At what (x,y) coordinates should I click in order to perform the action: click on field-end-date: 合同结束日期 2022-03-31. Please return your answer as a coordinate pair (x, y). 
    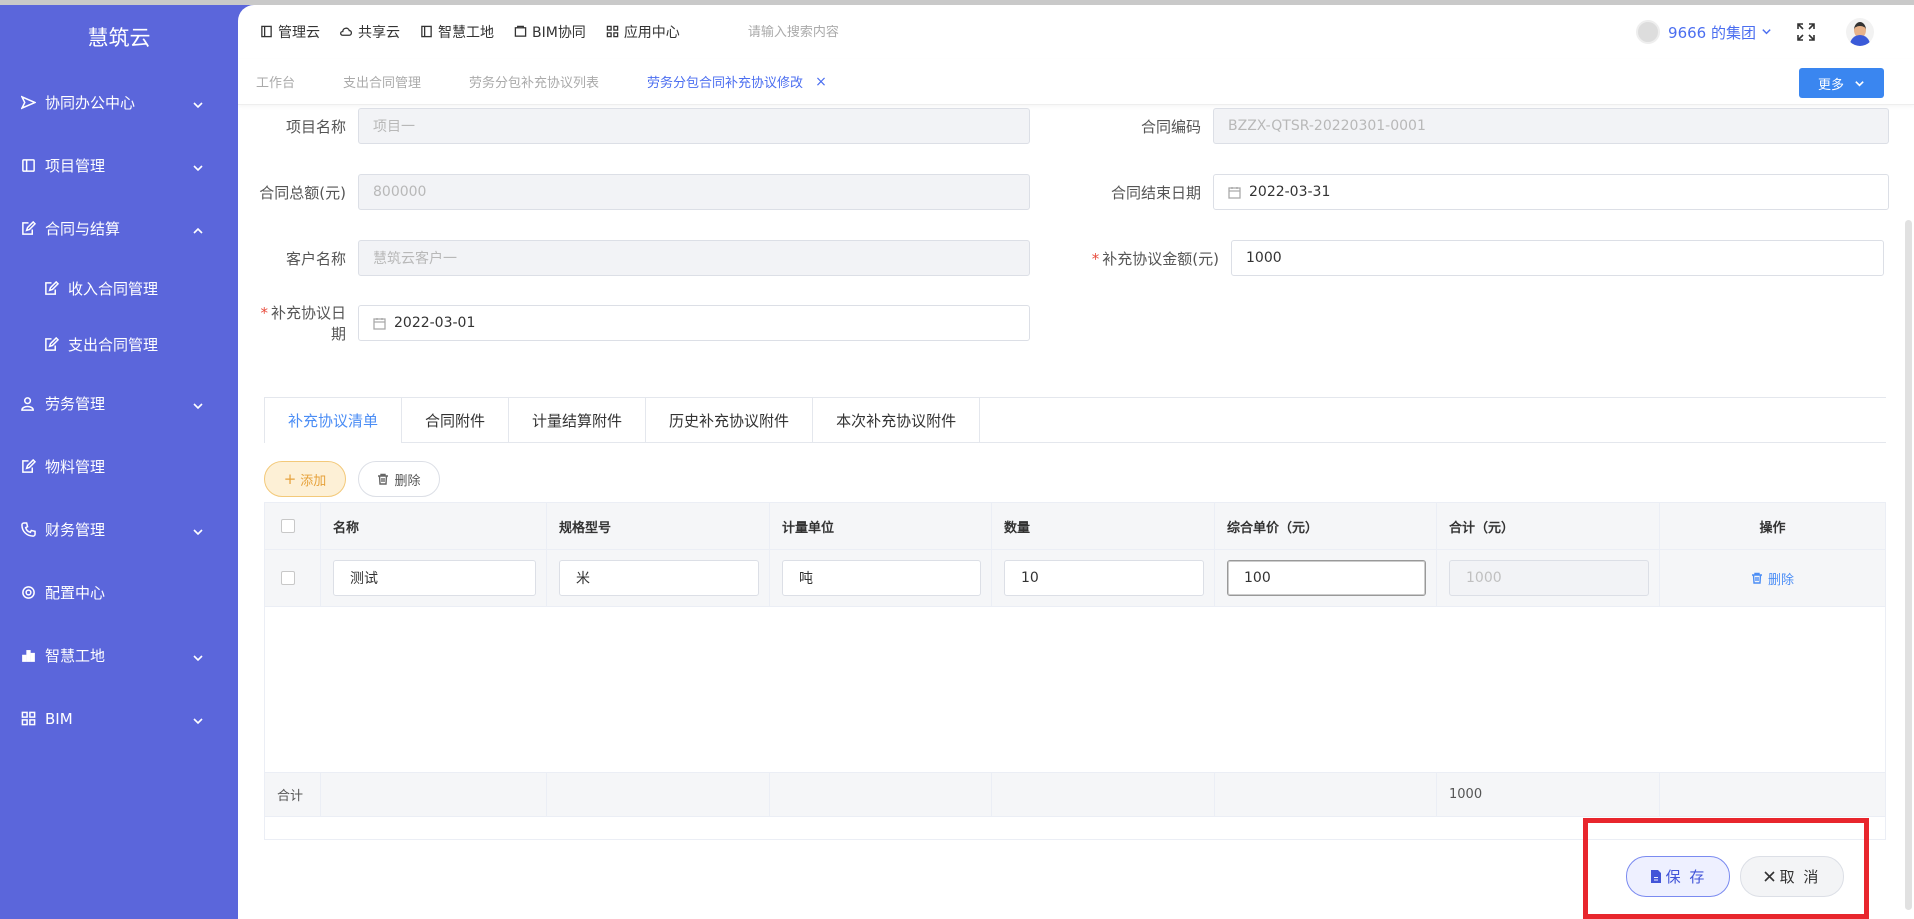
    Looking at the image, I should click on (1496, 192).